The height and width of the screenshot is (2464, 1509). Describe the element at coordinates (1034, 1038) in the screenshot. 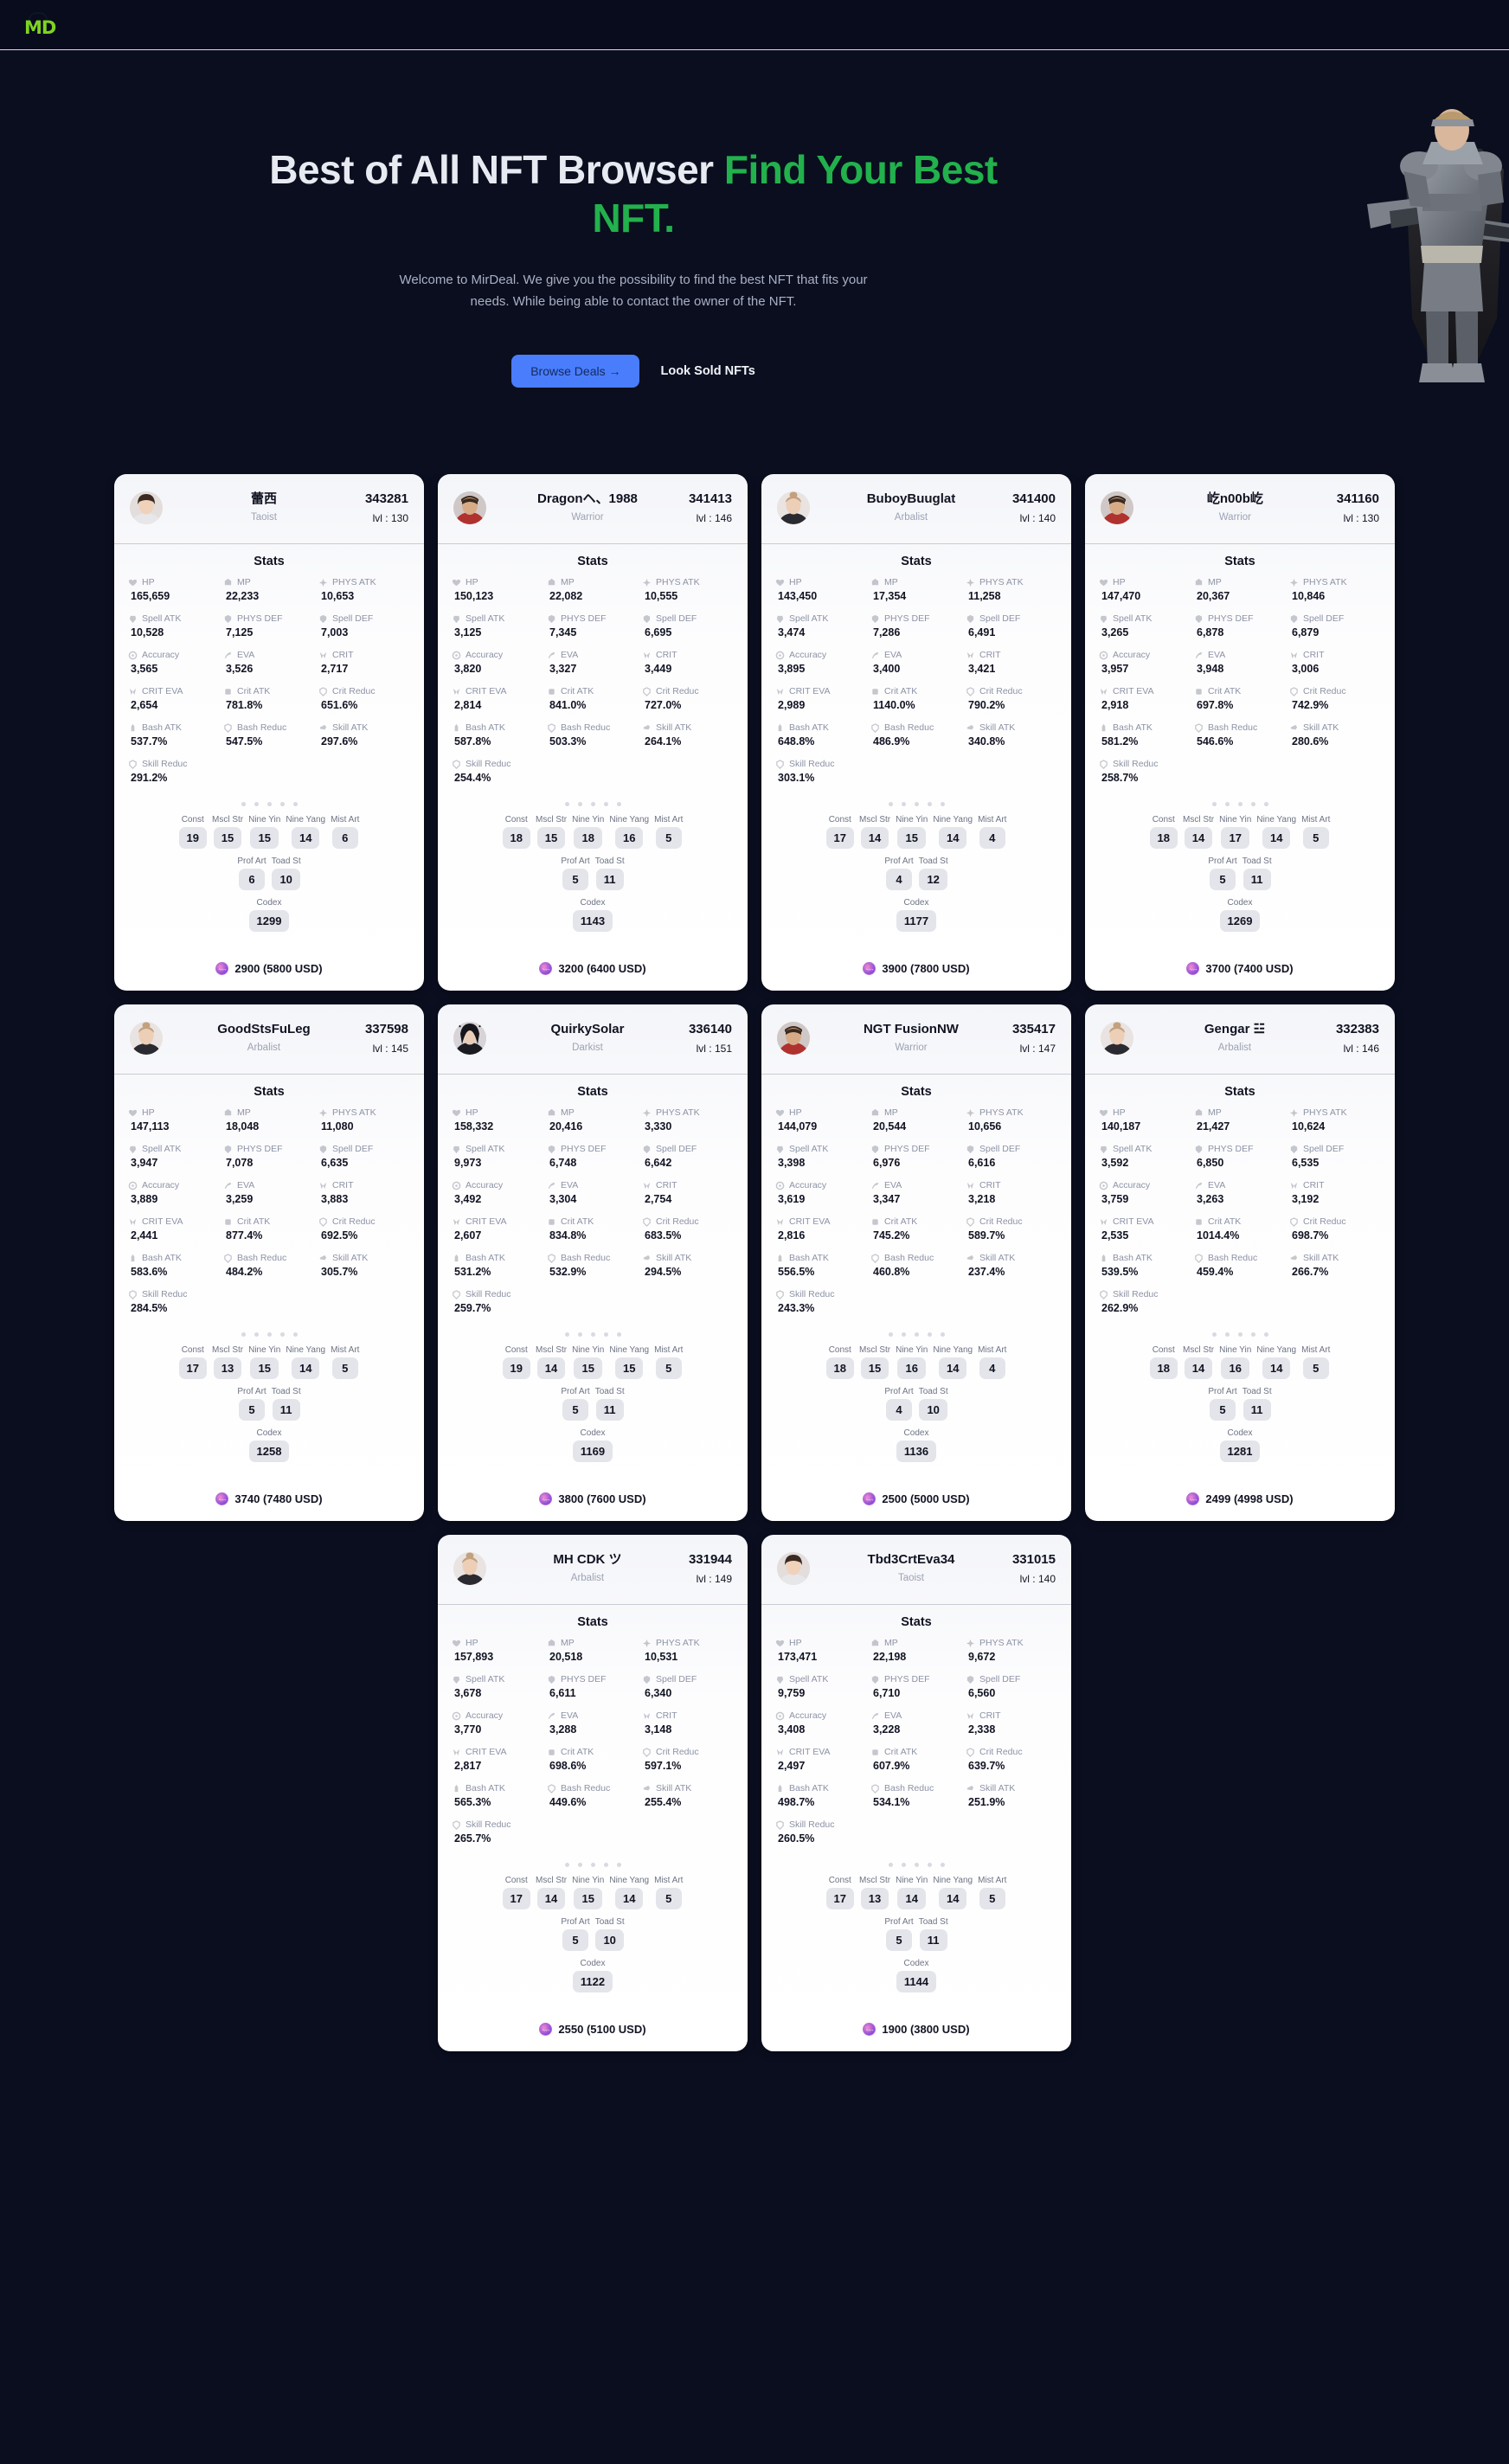

I see `nft-meta: 335417 lvl : 147` at that location.